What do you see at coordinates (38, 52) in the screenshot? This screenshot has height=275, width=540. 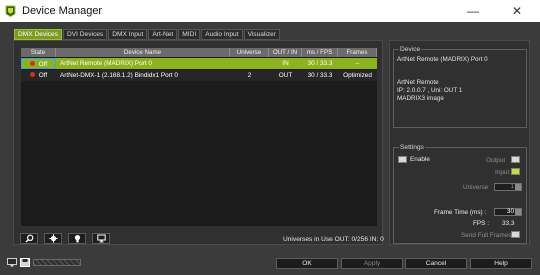 I see `column-header-state: State` at bounding box center [38, 52].